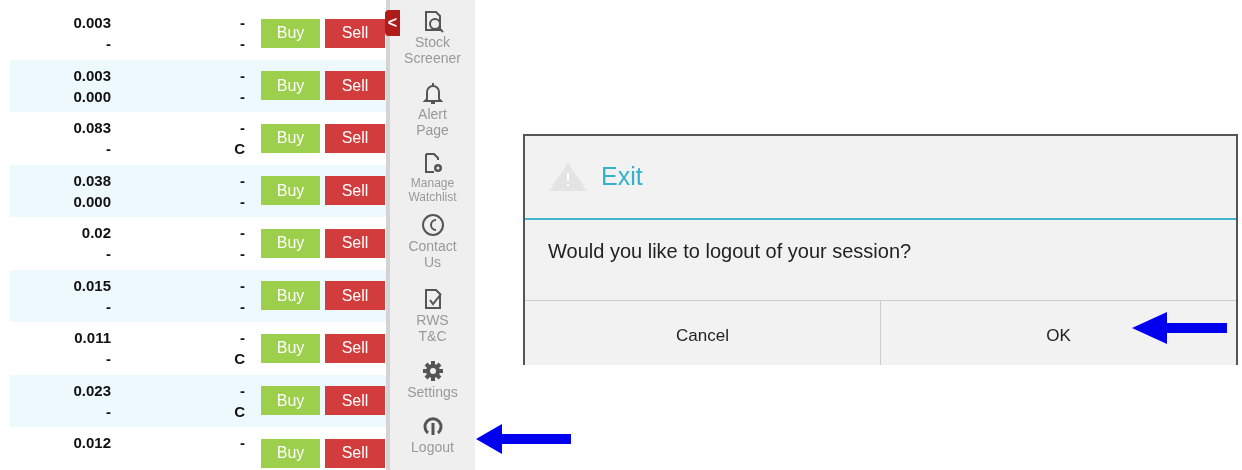  I want to click on sidebar-item: Stock Screener, so click(432, 50).